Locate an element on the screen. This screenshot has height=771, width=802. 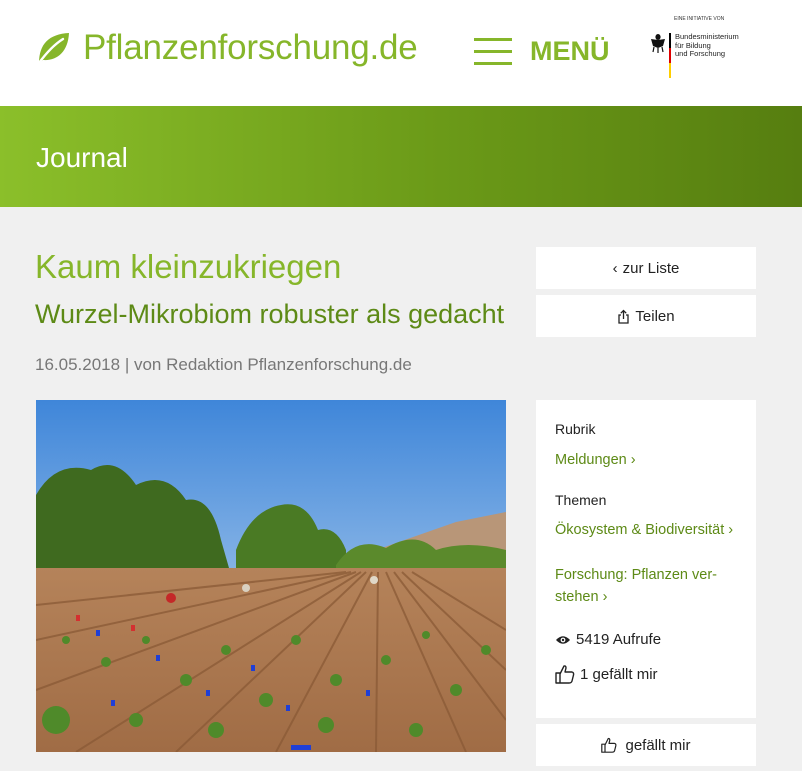
views-count: 5419 Aufrufe is located at coordinates (608, 639).